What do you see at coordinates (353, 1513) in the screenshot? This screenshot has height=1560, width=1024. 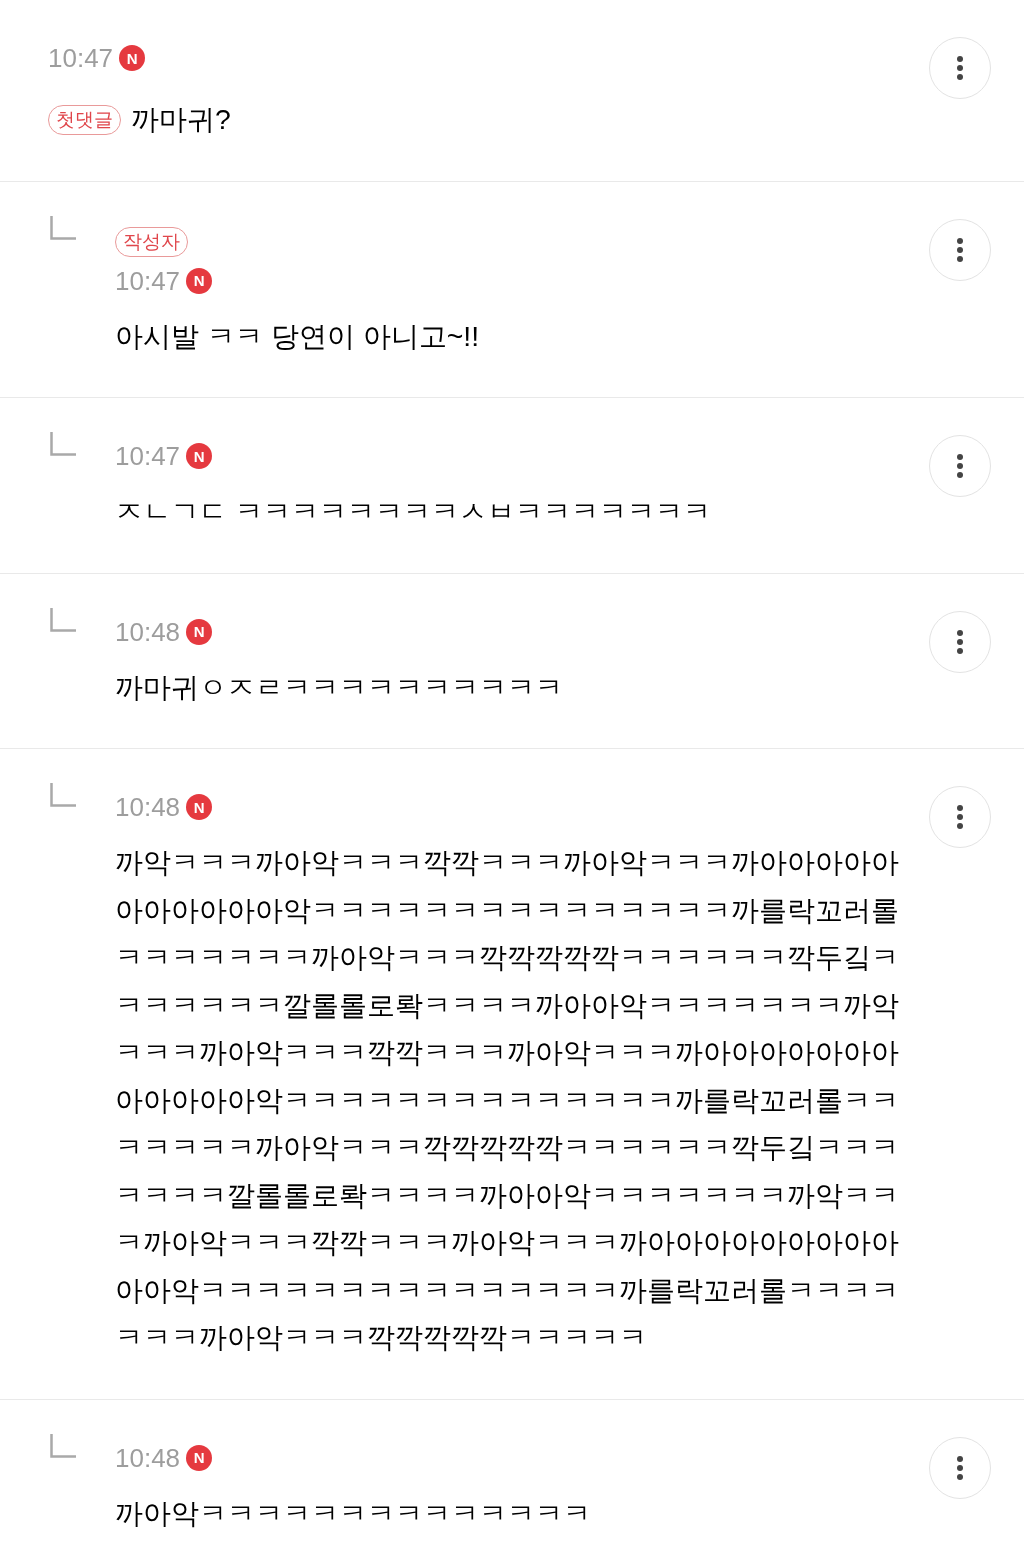 I see `comment-text: 까아악ㅋㅋㅋㅋㅋㅋㅋㅋㅋㅋㅋㅋㅋㅋ` at bounding box center [353, 1513].